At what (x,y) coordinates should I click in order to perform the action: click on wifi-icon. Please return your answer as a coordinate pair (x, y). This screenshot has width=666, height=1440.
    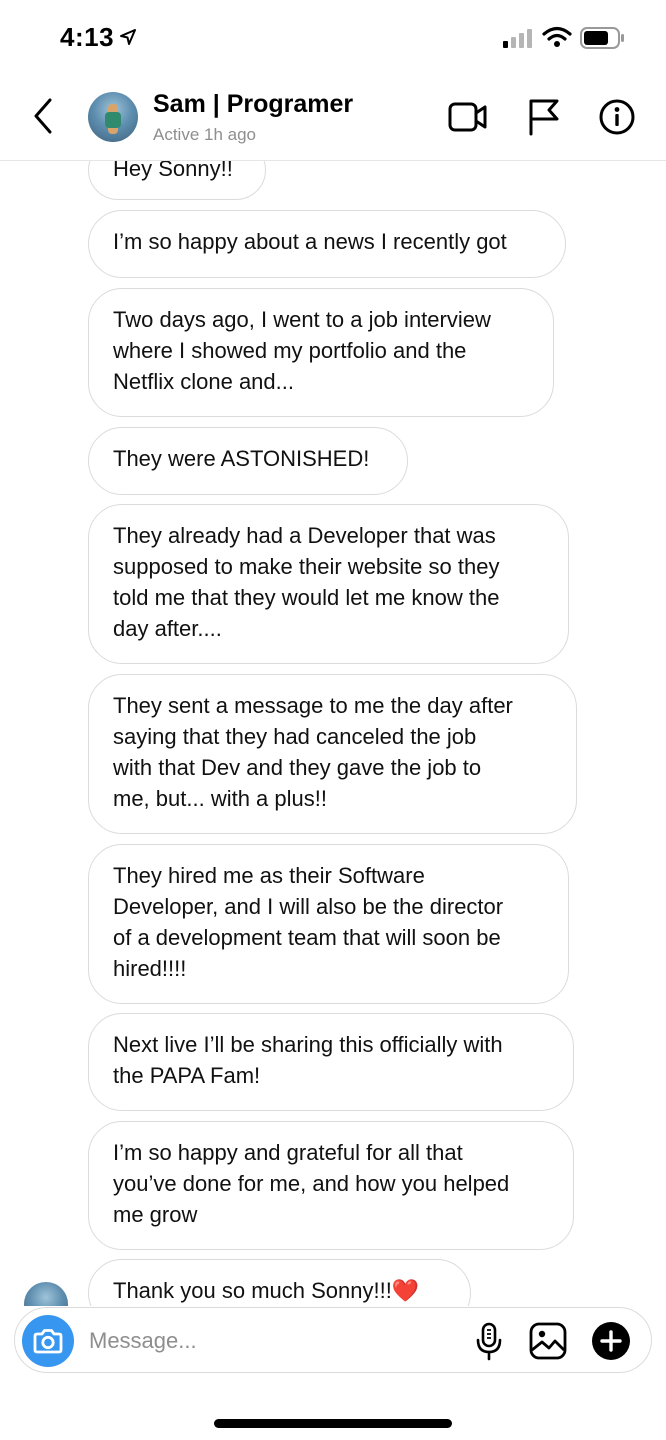
    Looking at the image, I should click on (557, 36).